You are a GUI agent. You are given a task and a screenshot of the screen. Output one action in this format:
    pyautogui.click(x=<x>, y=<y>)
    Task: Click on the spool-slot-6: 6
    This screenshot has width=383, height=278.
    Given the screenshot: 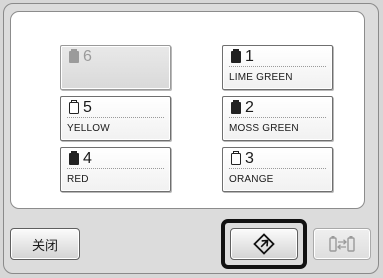 What is the action you would take?
    pyautogui.click(x=115, y=67)
    